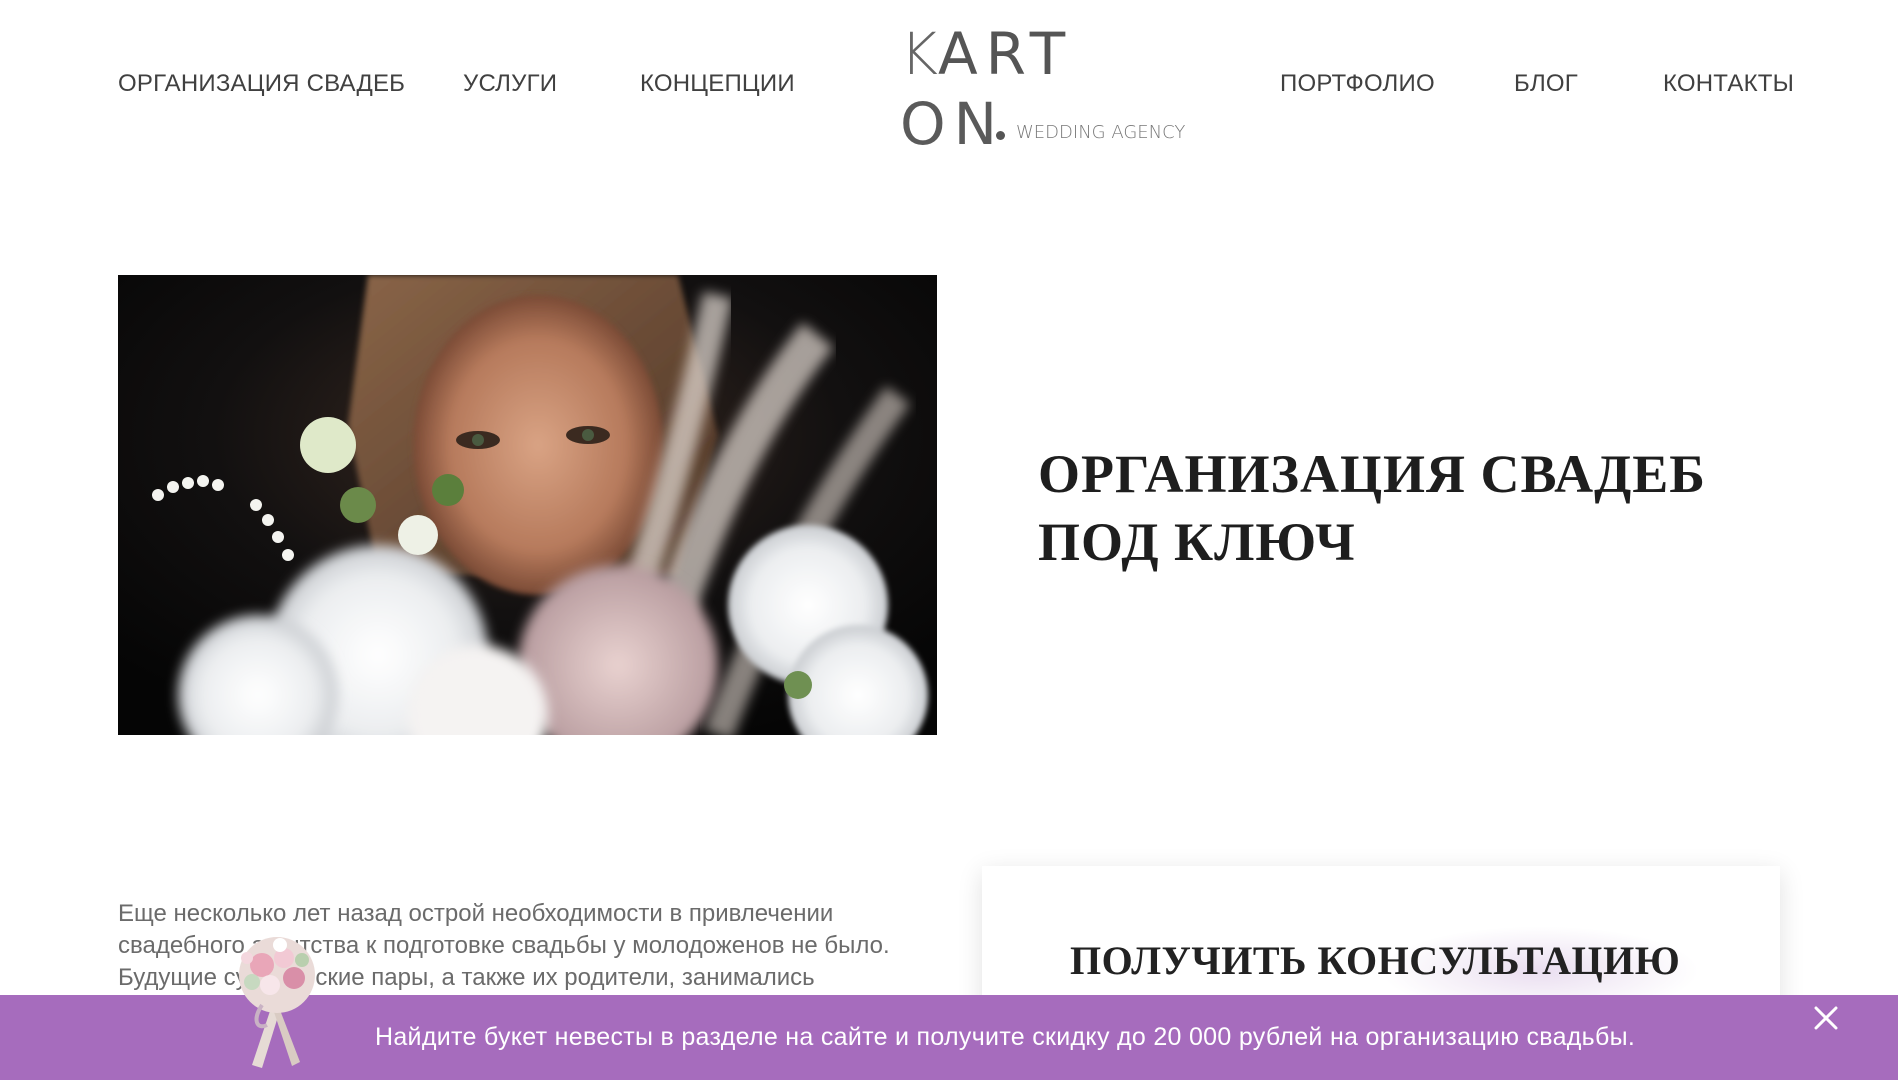 This screenshot has height=1080, width=1898. Describe the element at coordinates (1357, 84) in the screenshot. I see `nav-portfolio: ПОРТФОЛИО` at that location.